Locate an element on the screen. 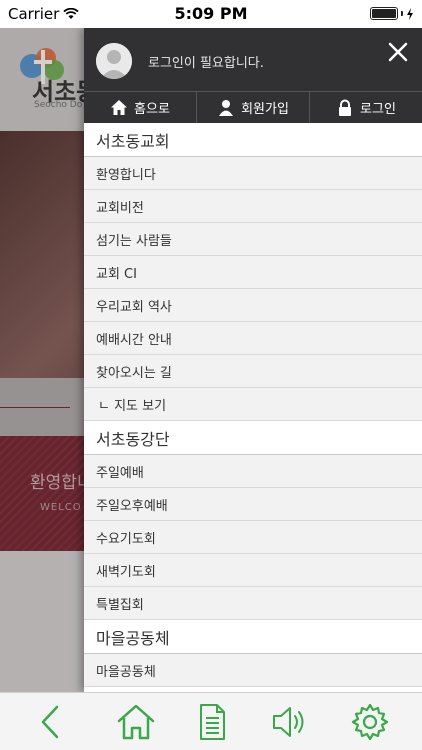 This screenshot has height=750, width=422. menu-section-seocho-church: 서초동교회 is located at coordinates (253, 140).